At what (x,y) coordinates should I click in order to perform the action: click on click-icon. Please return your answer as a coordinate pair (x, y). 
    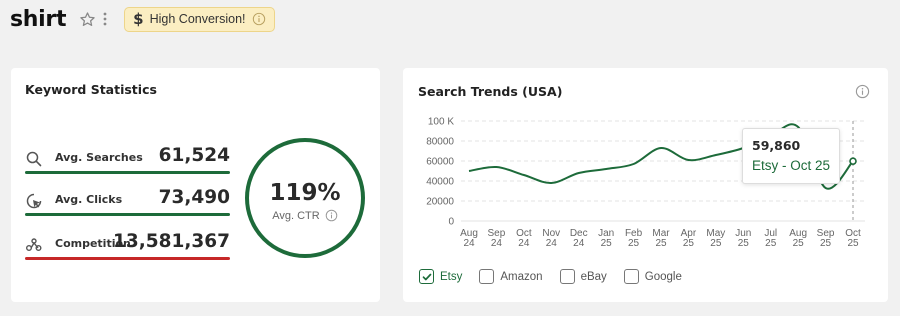
    Looking at the image, I should click on (34, 201).